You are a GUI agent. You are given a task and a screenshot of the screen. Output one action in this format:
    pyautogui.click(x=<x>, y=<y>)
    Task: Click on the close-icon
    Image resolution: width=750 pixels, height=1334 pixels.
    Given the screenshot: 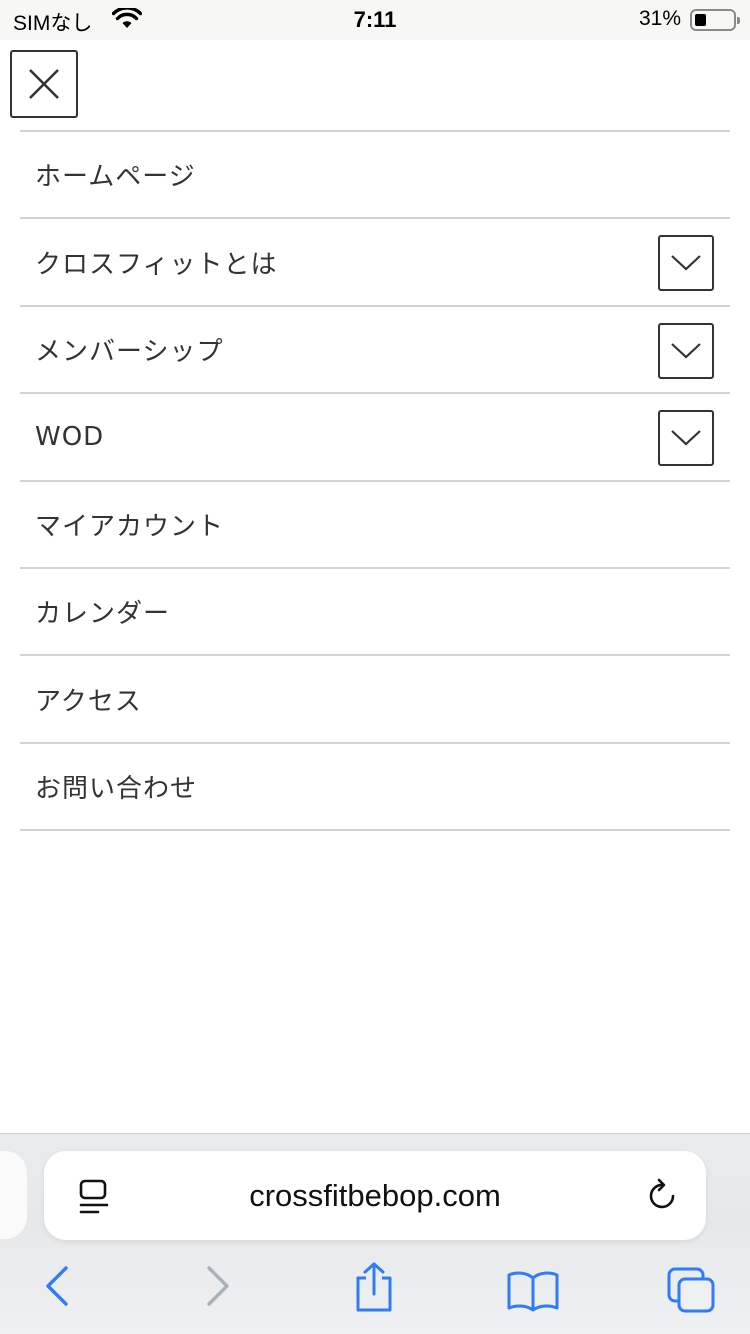 What is the action you would take?
    pyautogui.click(x=44, y=84)
    